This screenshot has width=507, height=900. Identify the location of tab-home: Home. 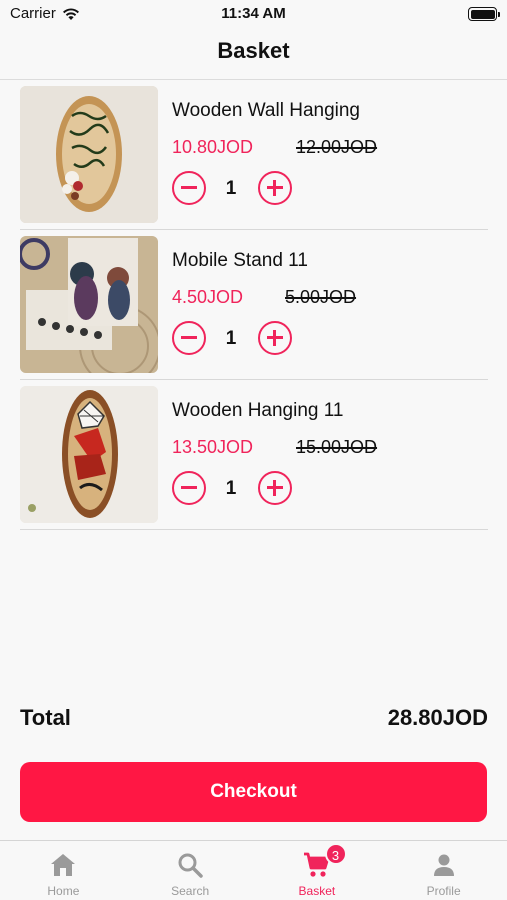
(63, 870).